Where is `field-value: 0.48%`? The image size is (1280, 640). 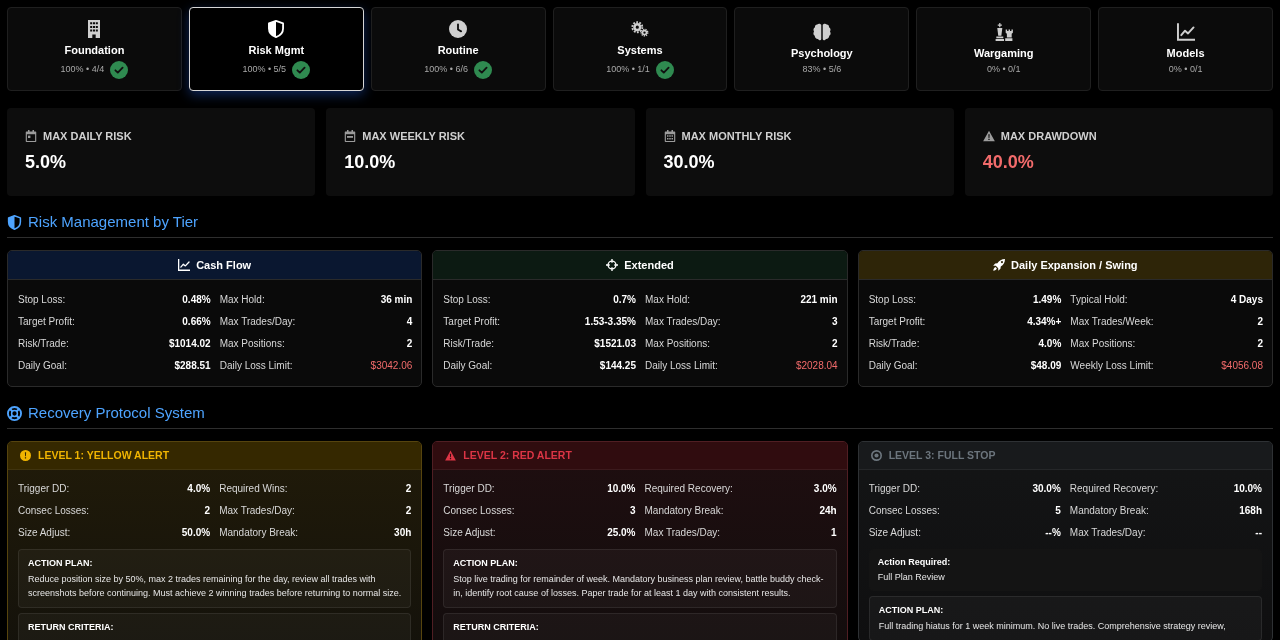 field-value: 0.48% is located at coordinates (196, 300).